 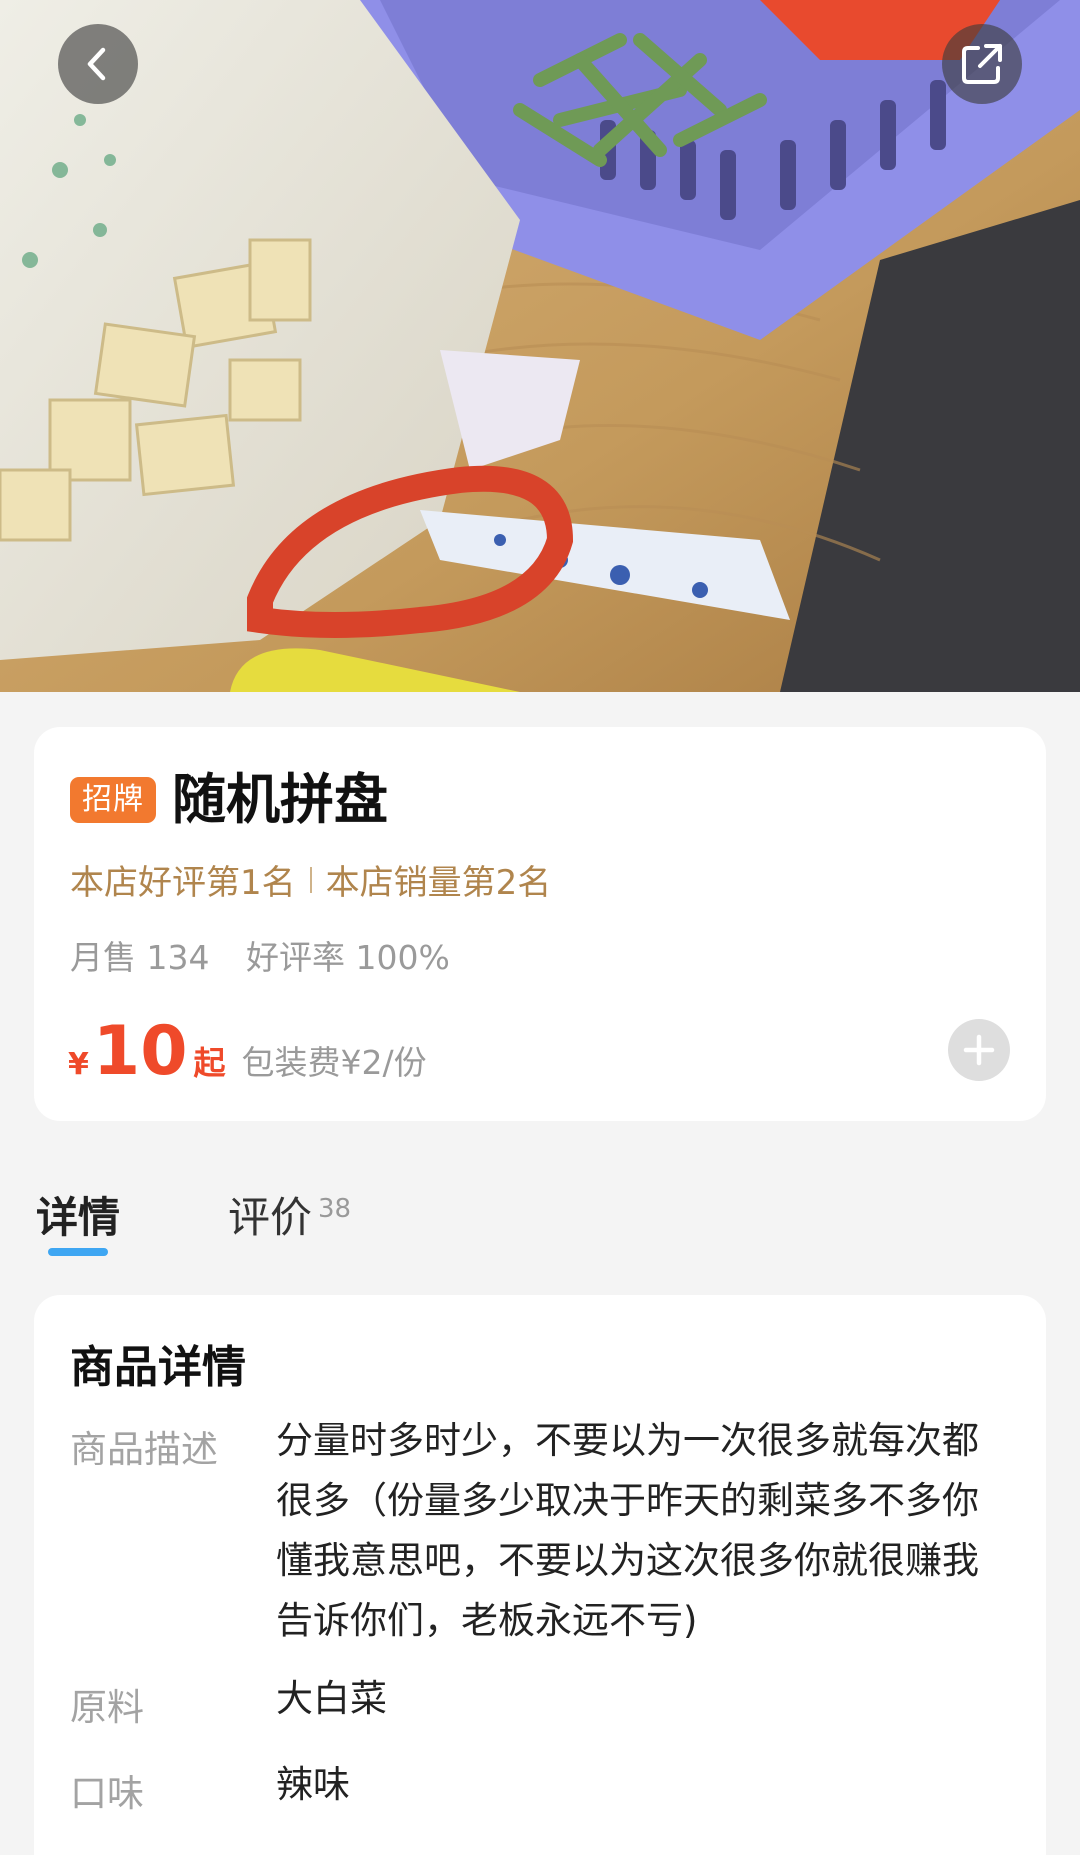 What do you see at coordinates (270, 1217) in the screenshot?
I see `tab-reviews-label: 评价` at bounding box center [270, 1217].